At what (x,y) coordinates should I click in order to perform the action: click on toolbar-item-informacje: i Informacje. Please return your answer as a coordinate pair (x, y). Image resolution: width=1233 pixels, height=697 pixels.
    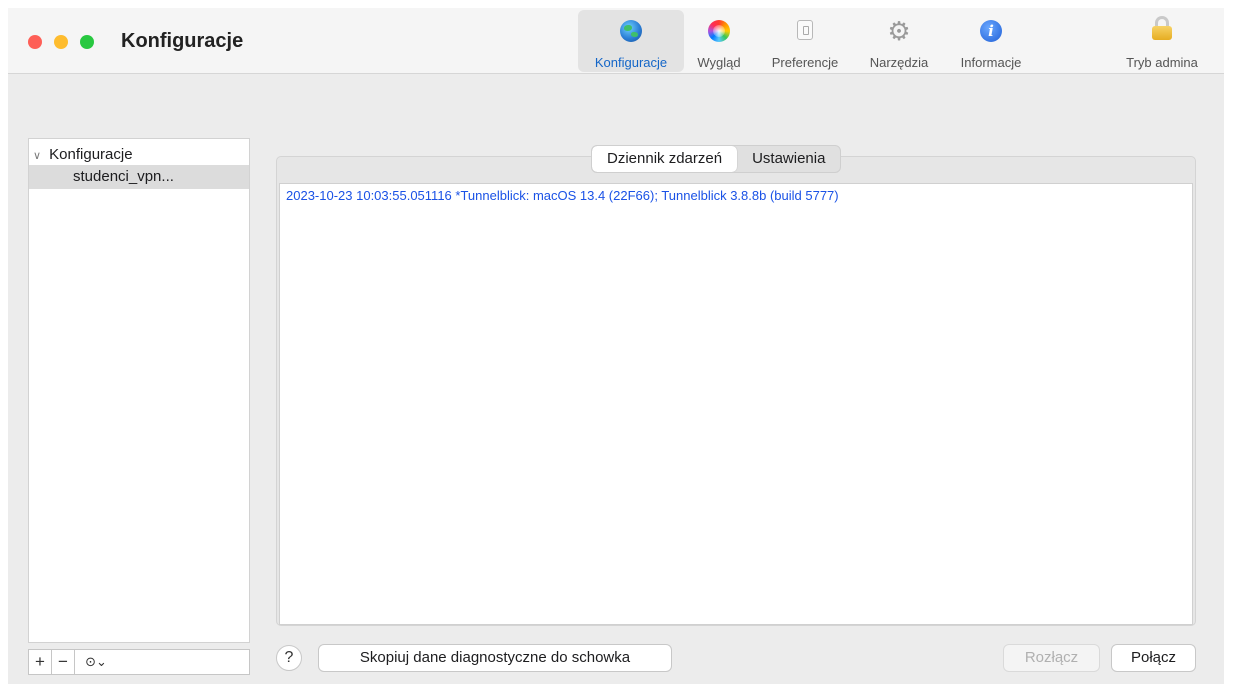
    Looking at the image, I should click on (991, 41).